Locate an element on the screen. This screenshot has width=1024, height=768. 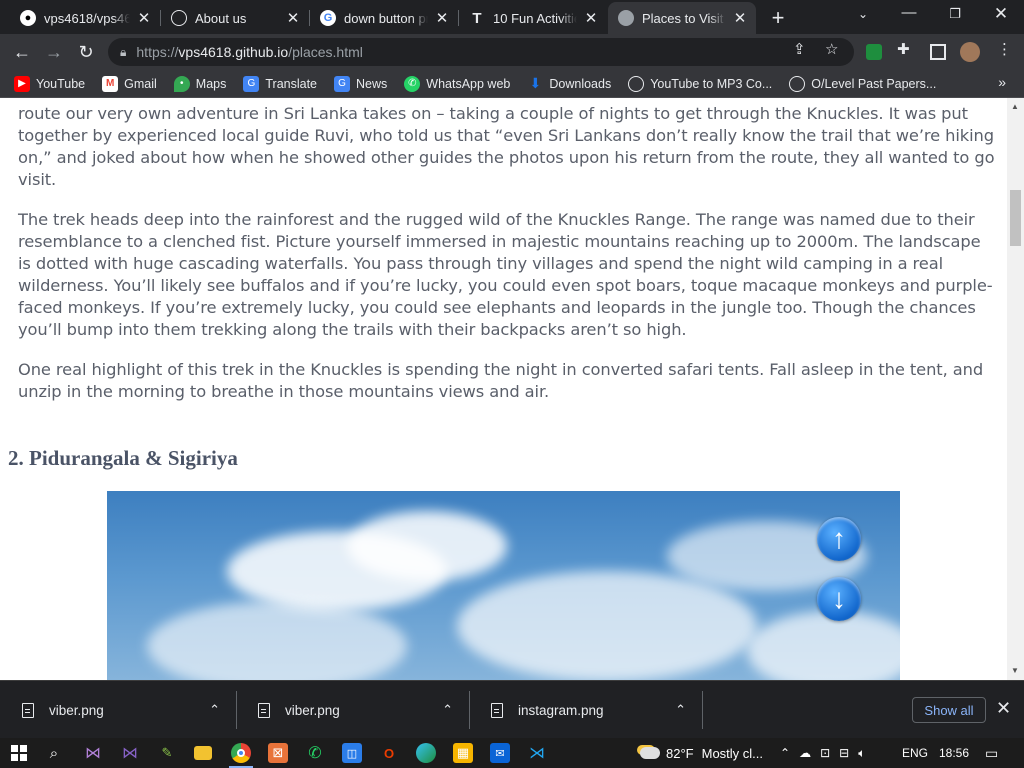
scroll-up-button: ↑ is located at coordinates (839, 539).